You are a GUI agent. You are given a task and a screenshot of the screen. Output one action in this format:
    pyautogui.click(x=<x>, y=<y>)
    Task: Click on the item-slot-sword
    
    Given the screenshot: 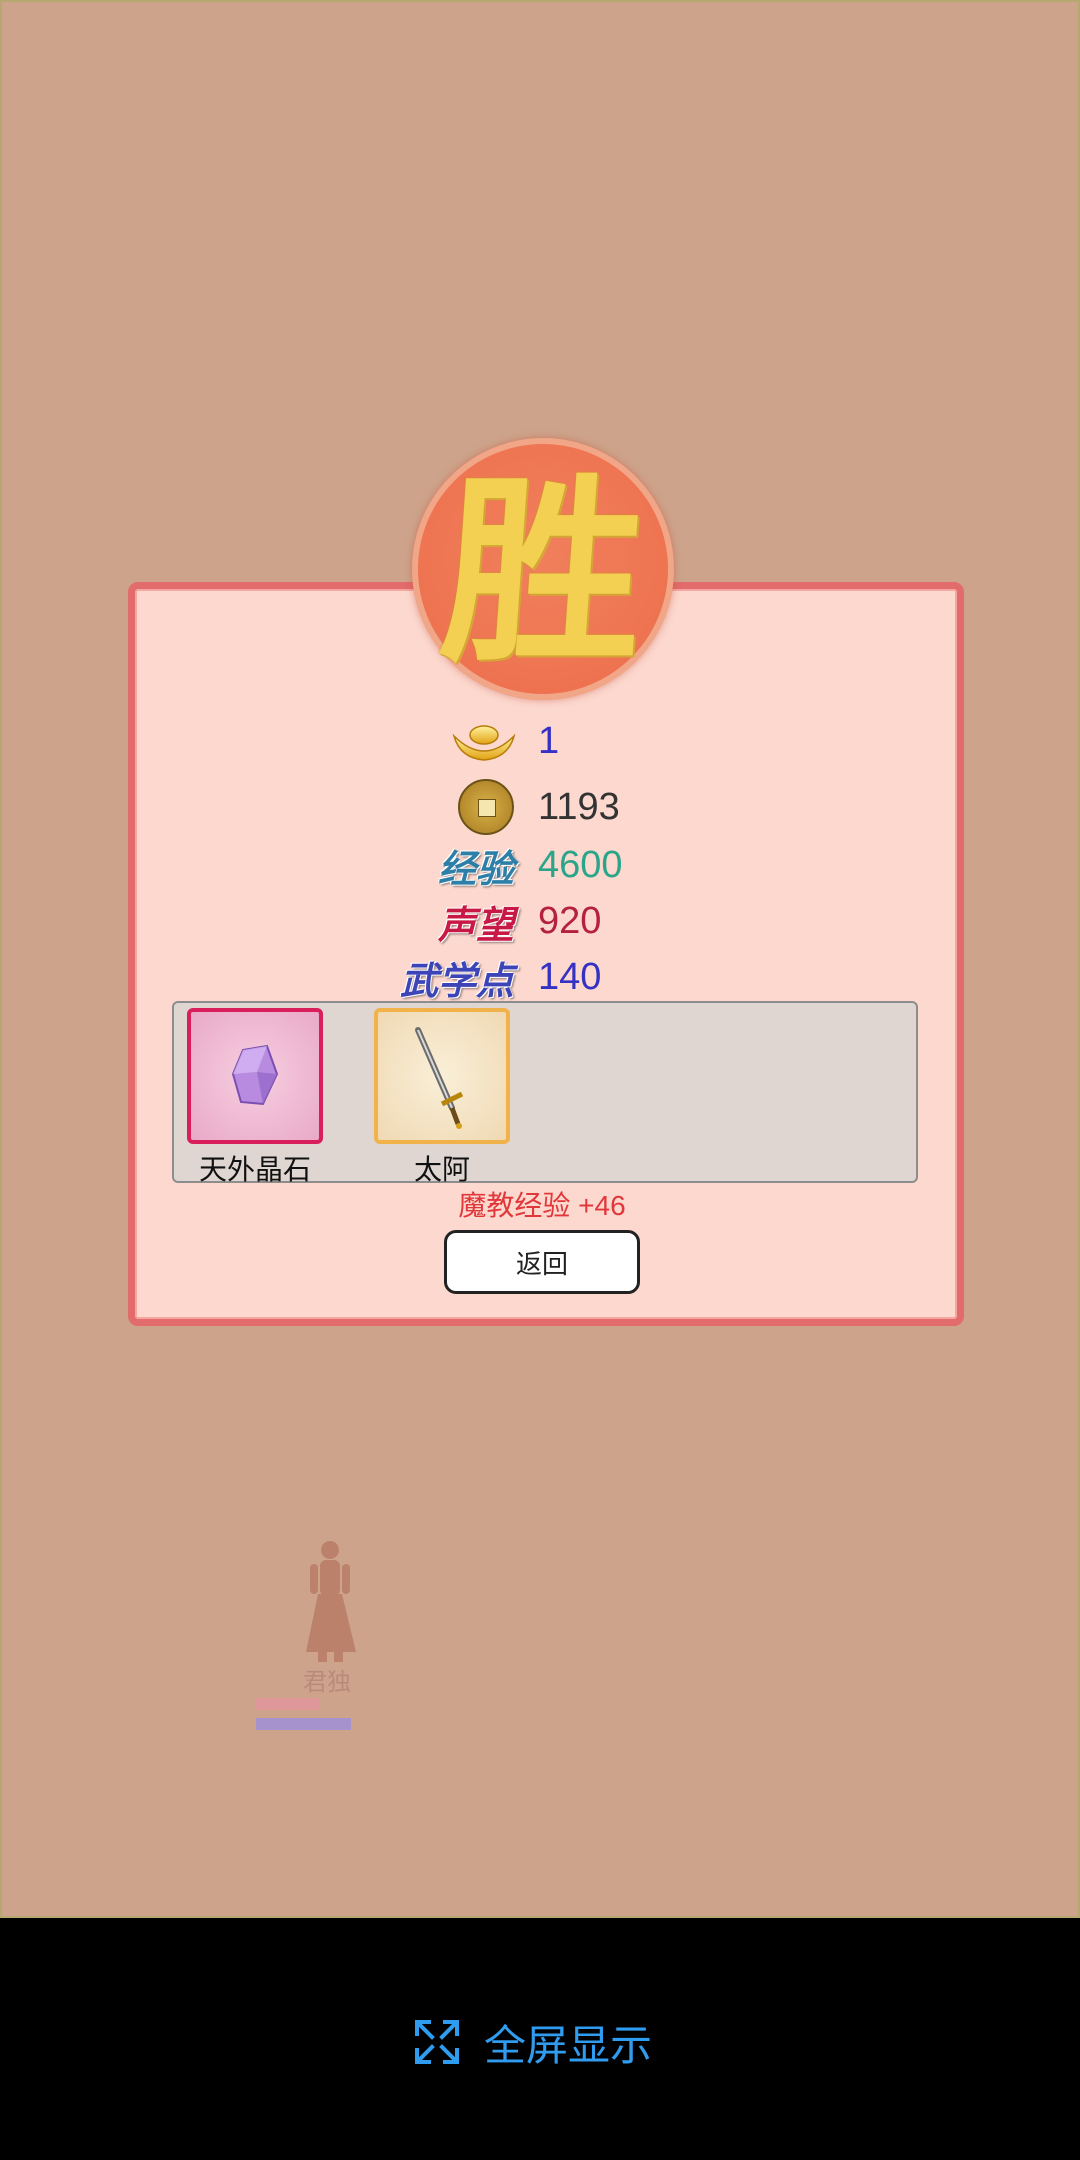 What is the action you would take?
    pyautogui.click(x=442, y=1076)
    